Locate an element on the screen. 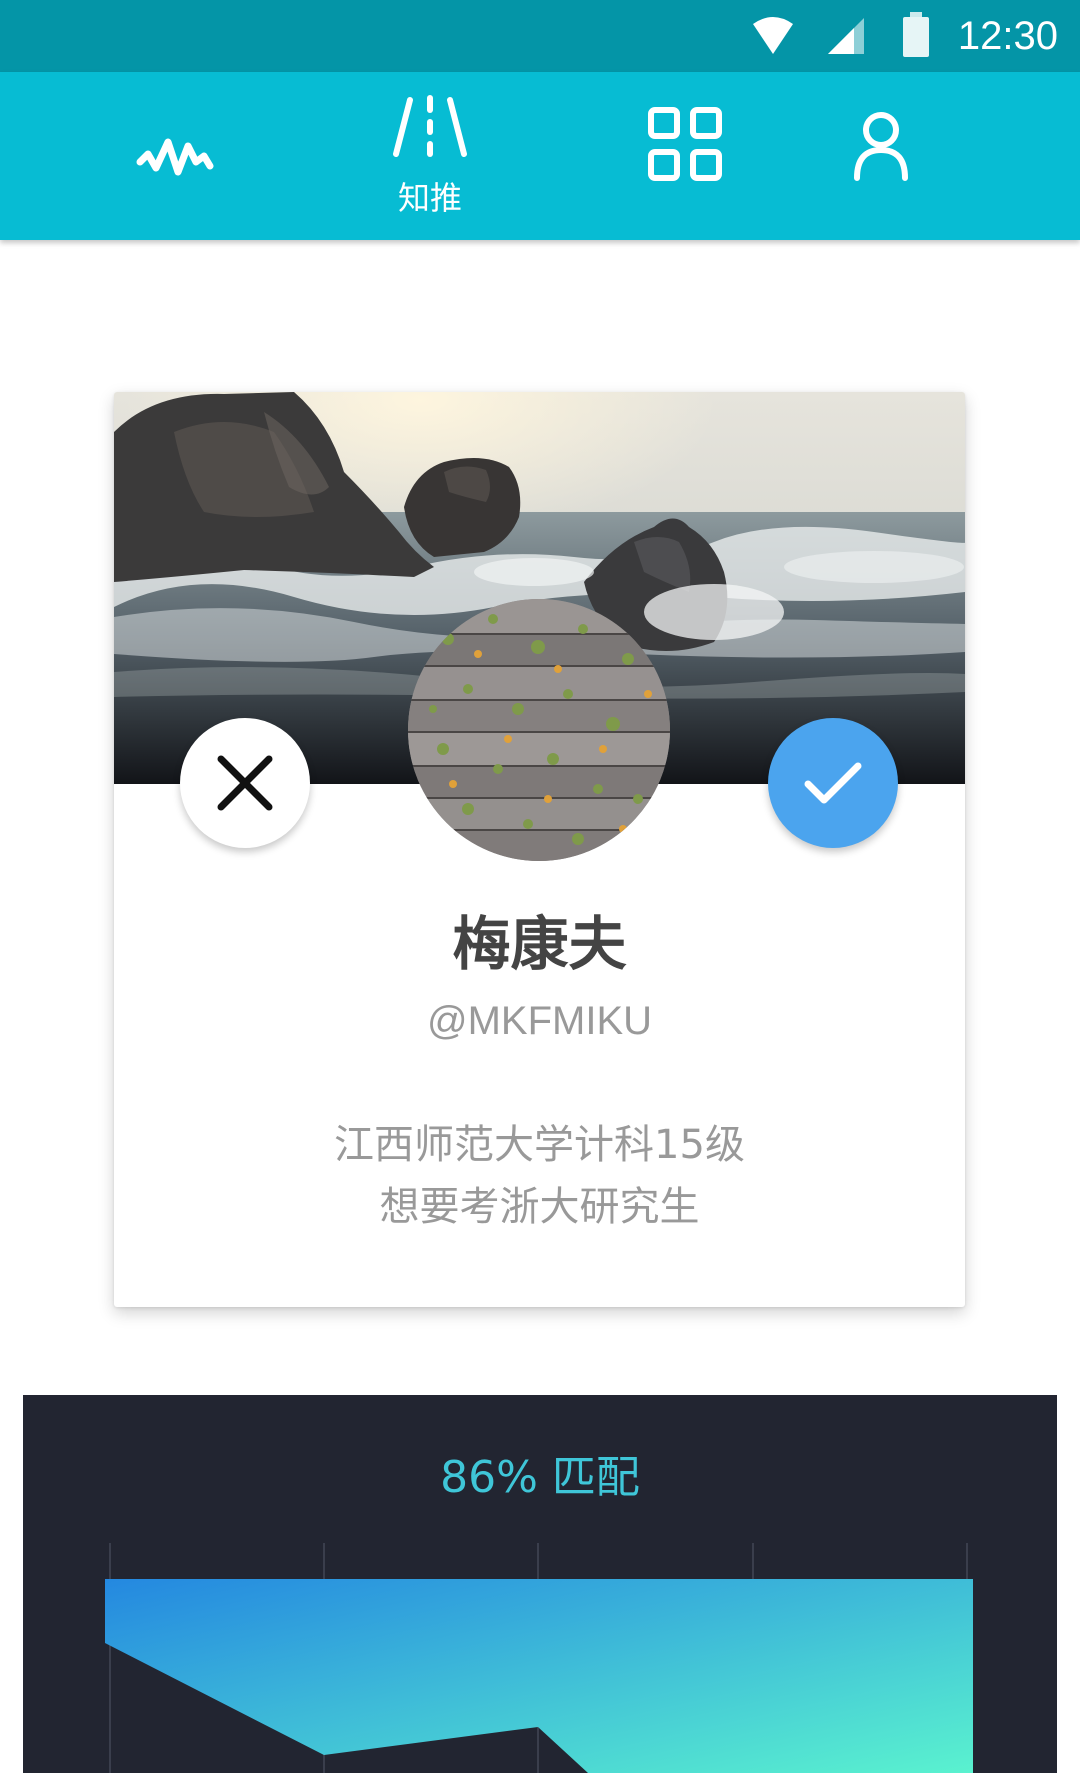 This screenshot has height=1773, width=1080. profile-bio-line: 江西师范大学计科15级 is located at coordinates (539, 1145).